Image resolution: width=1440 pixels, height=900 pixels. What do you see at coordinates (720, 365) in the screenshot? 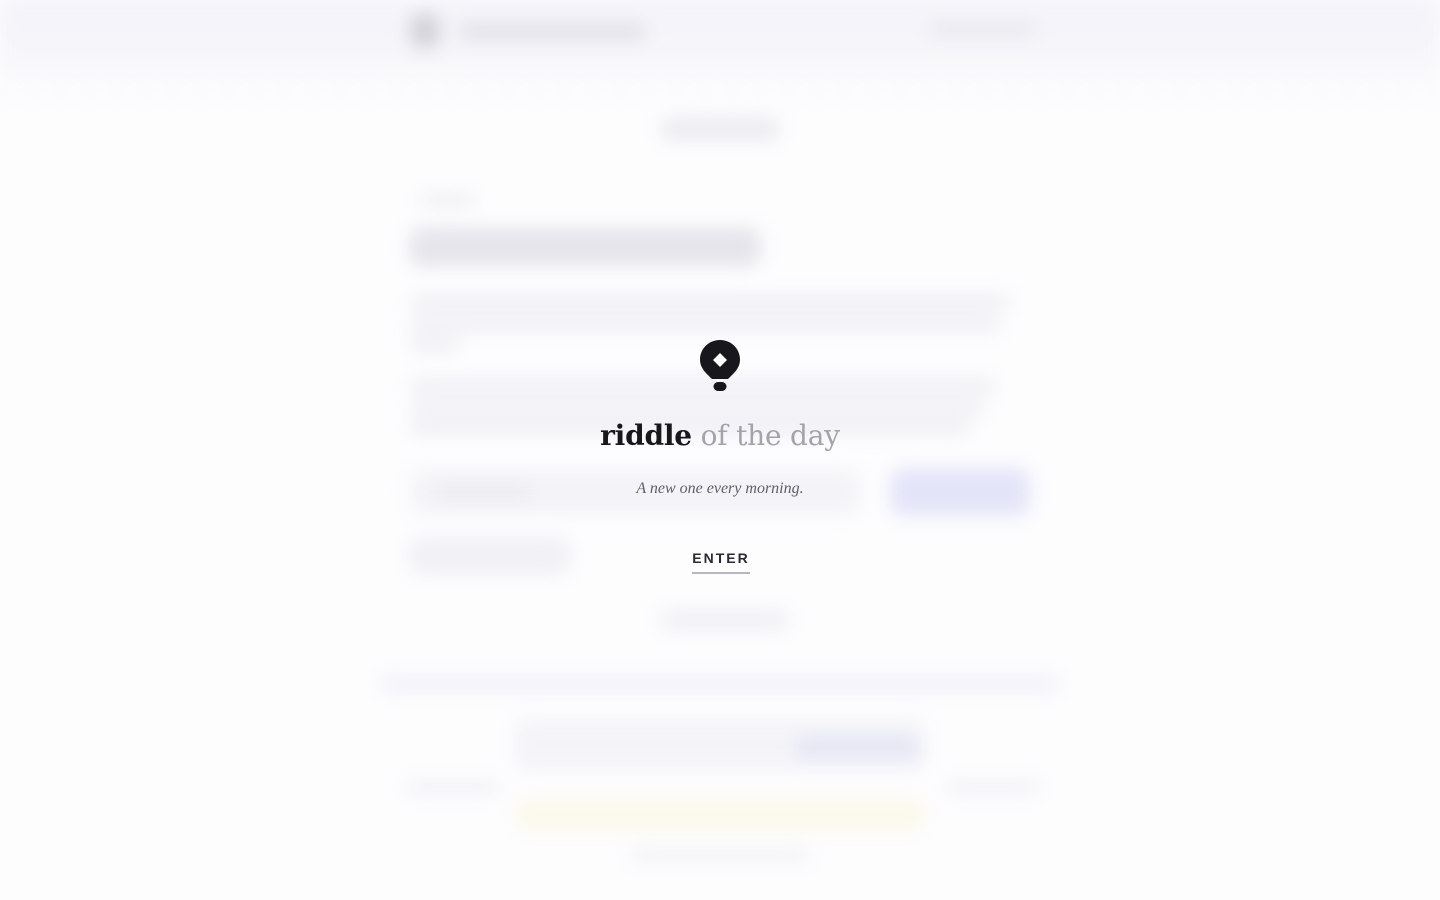
I see `lightbulb-icon` at bounding box center [720, 365].